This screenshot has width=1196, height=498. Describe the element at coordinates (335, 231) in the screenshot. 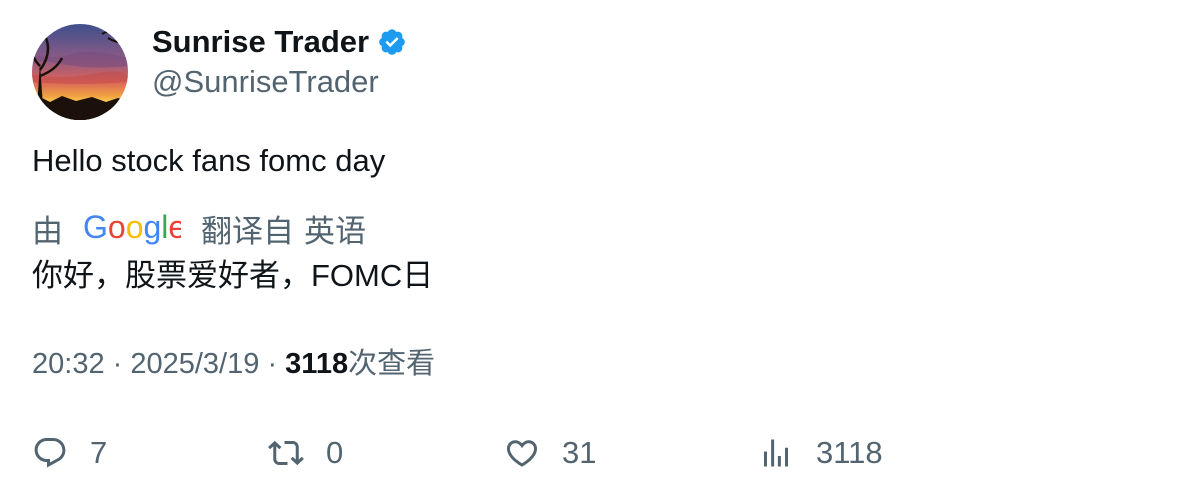

I see `source-language: 英语` at that location.